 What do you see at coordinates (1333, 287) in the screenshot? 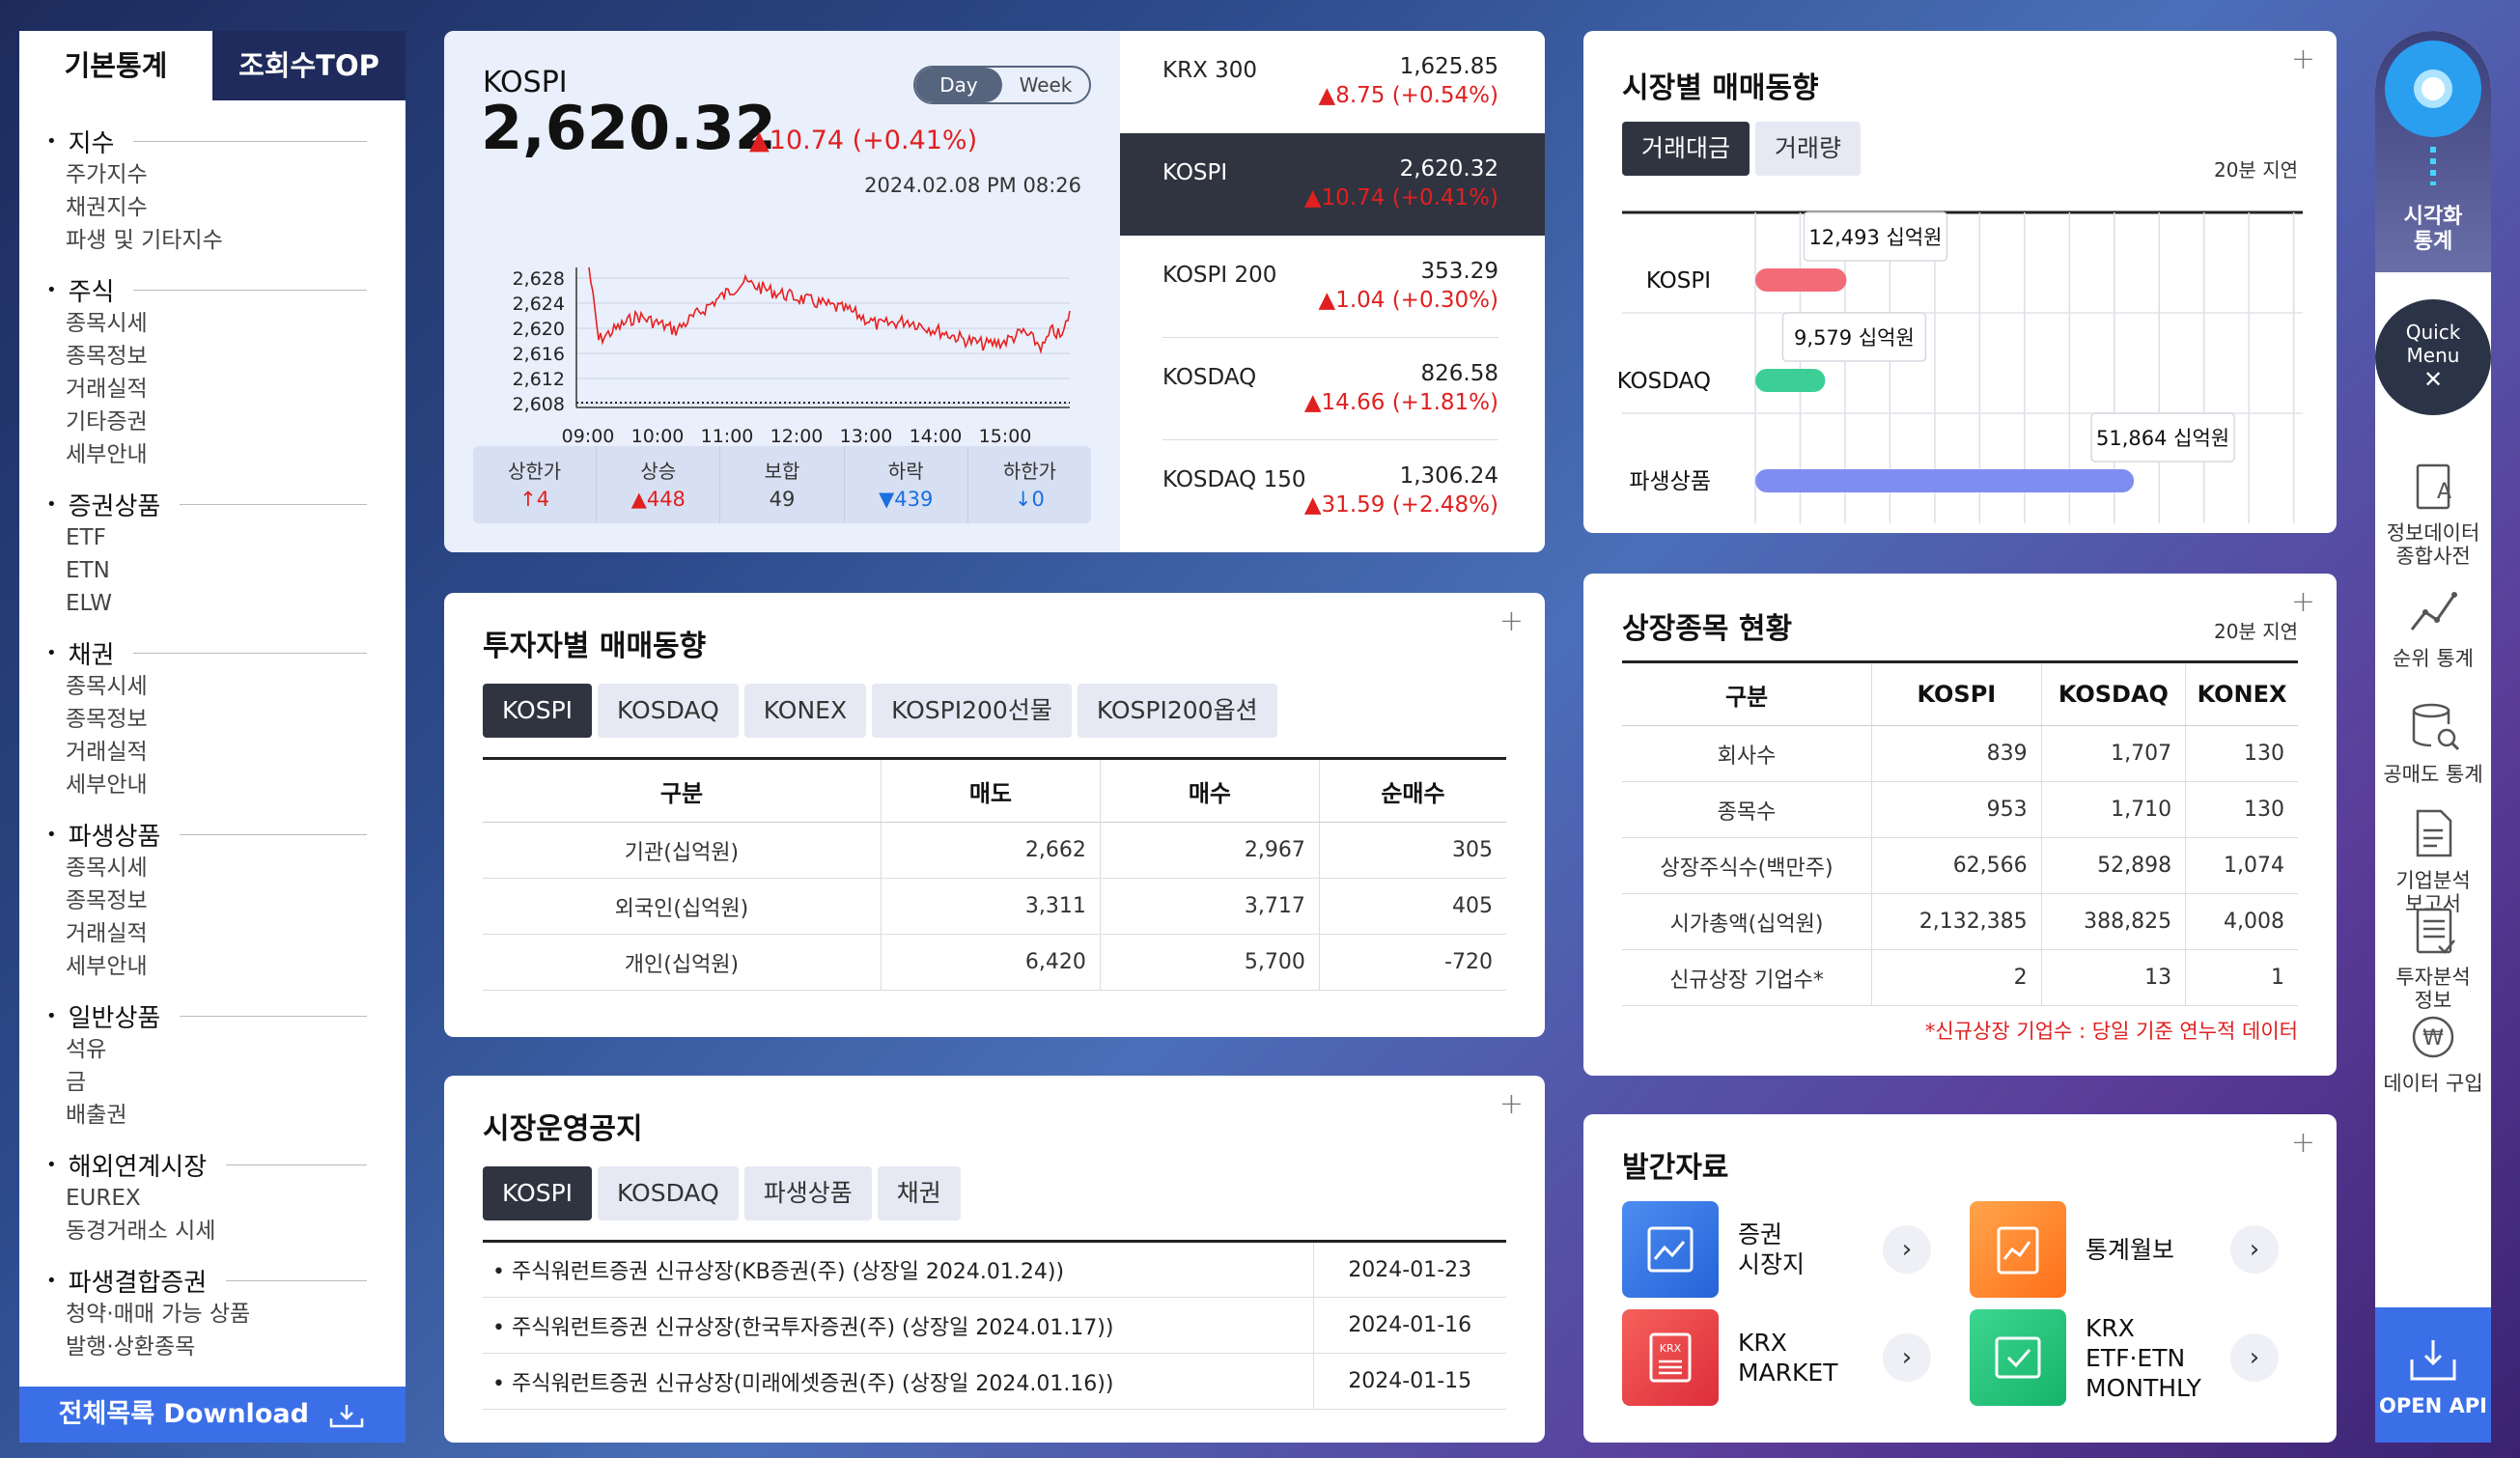
I see `index-row: KOSPI 200 353.29 ▲1.04 (+0.30%)` at bounding box center [1333, 287].